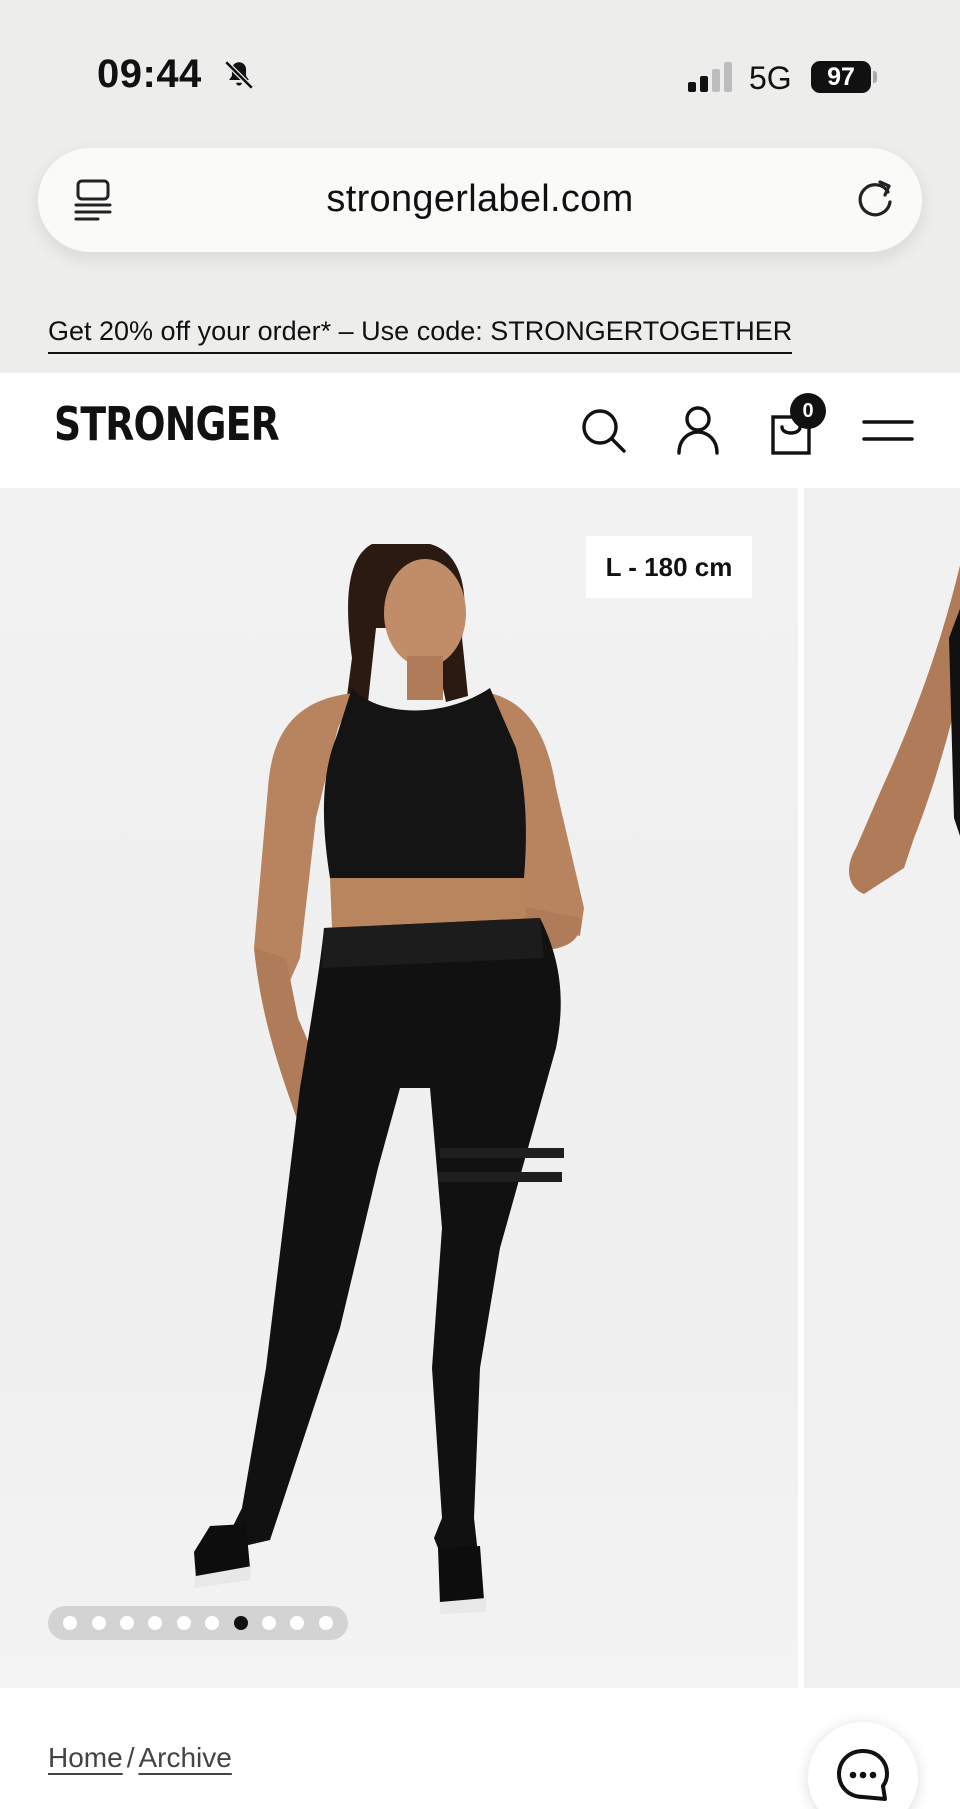 The width and height of the screenshot is (960, 1809). I want to click on url-text: strongerlabel.com, so click(480, 199).